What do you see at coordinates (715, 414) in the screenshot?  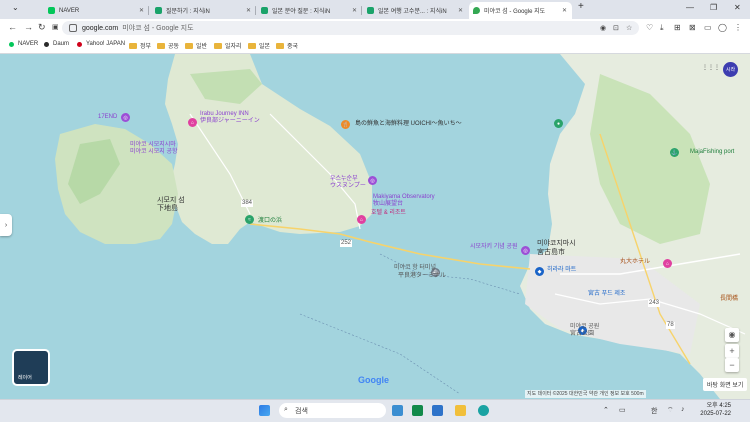 I see `clock-date: 2025-07-22` at bounding box center [715, 414].